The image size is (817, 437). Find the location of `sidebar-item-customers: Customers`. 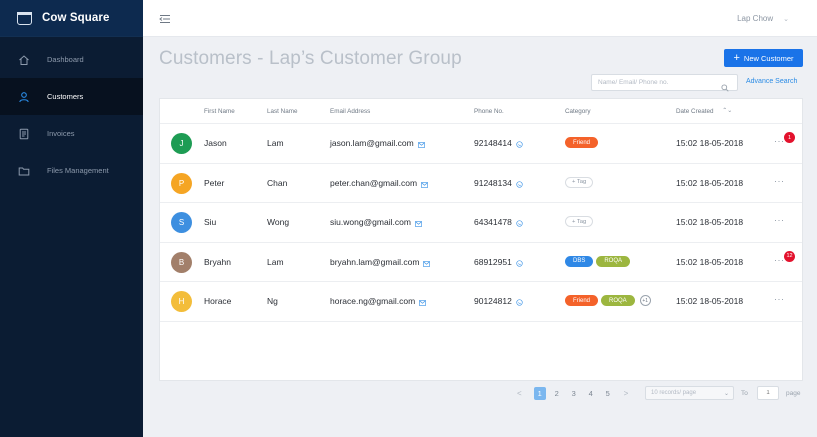

sidebar-item-customers: Customers is located at coordinates (71, 96).